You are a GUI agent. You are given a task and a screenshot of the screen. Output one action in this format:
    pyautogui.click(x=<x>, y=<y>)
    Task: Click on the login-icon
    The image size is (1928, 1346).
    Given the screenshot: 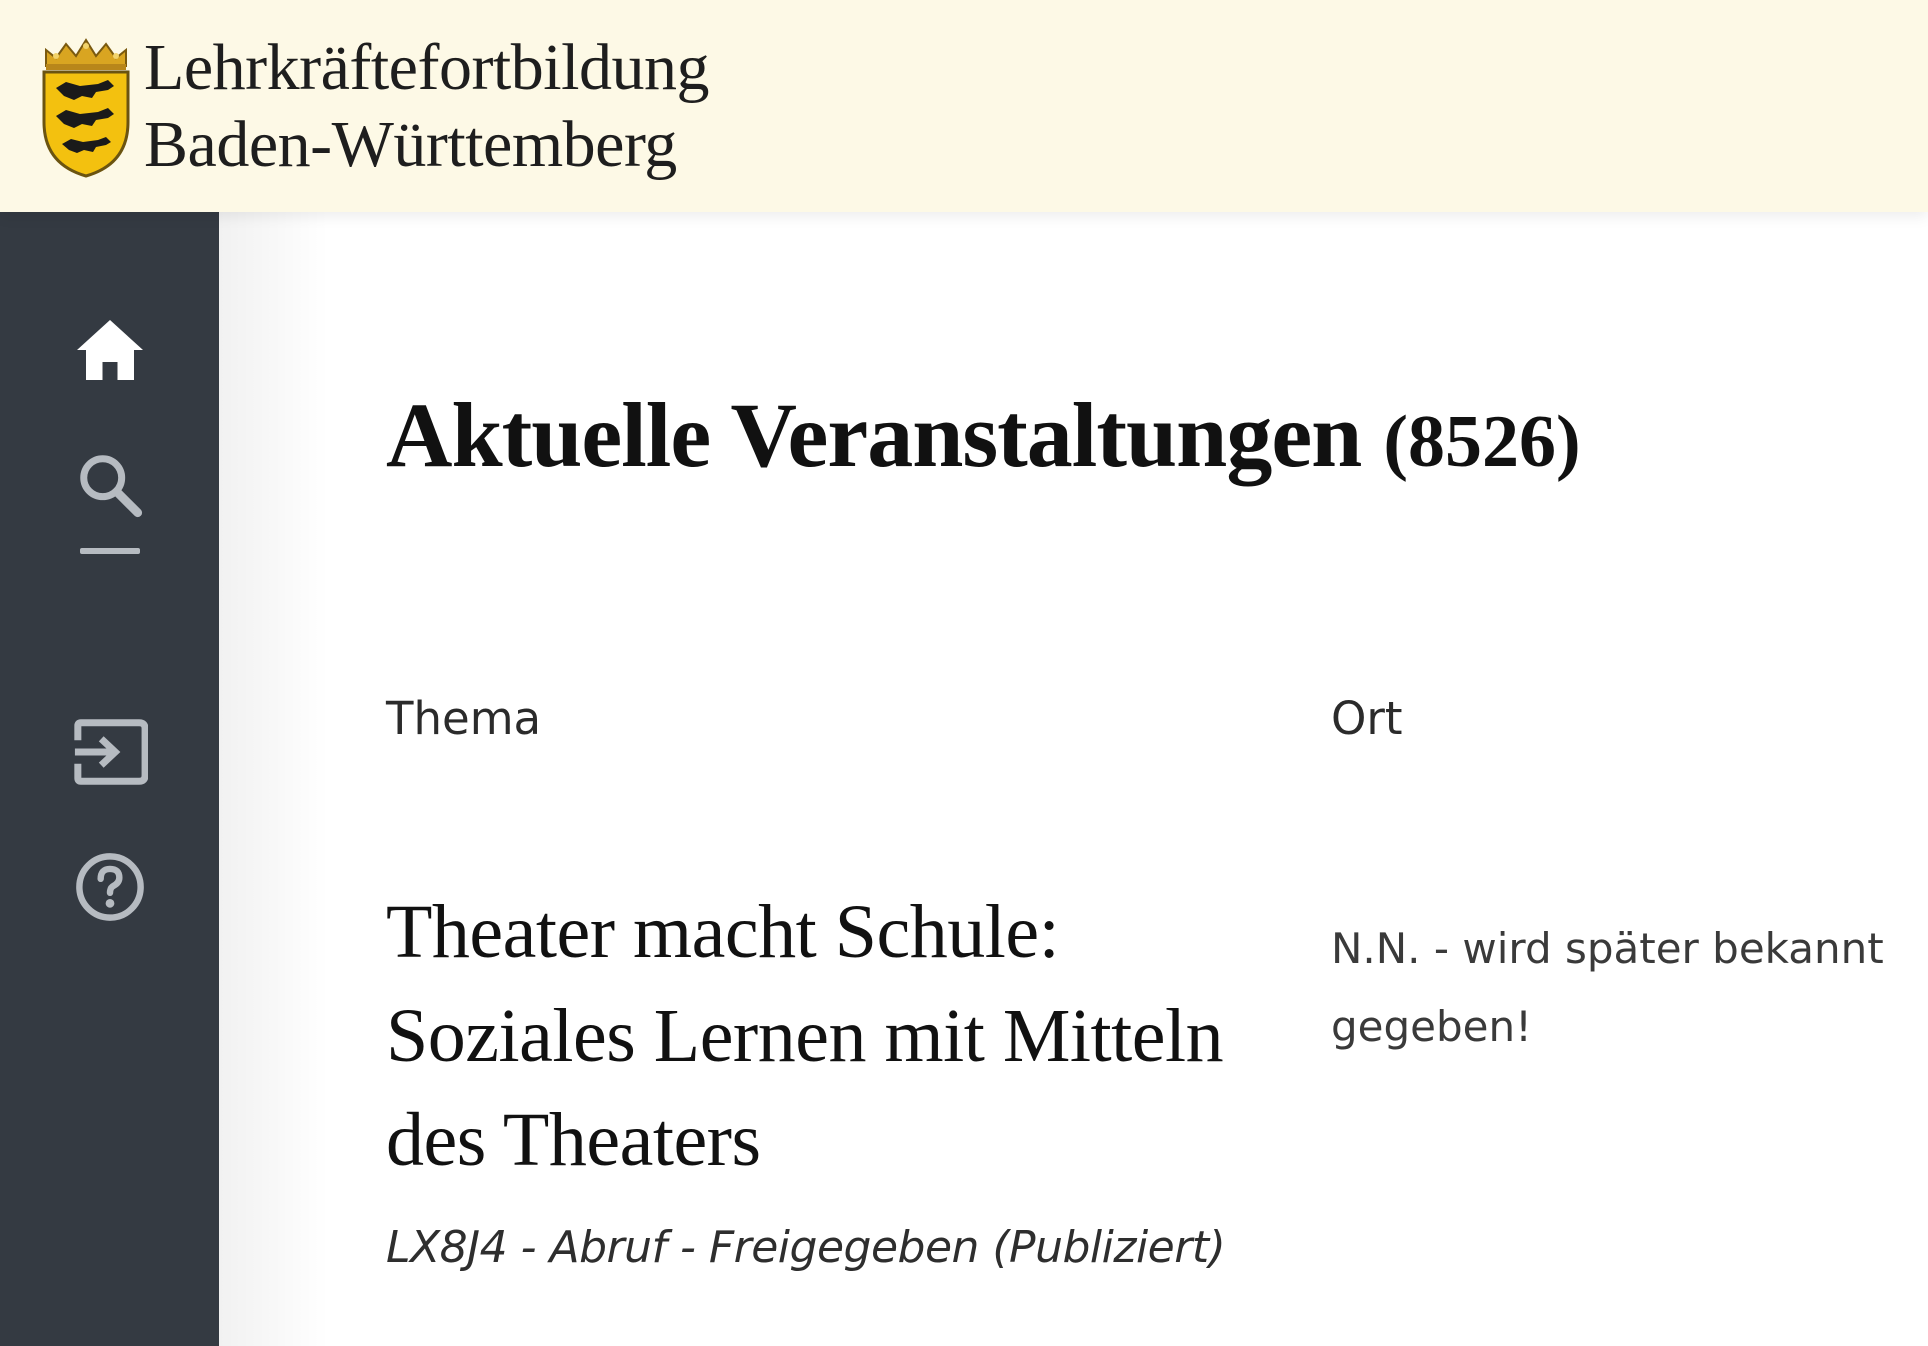 What is the action you would take?
    pyautogui.click(x=111, y=752)
    